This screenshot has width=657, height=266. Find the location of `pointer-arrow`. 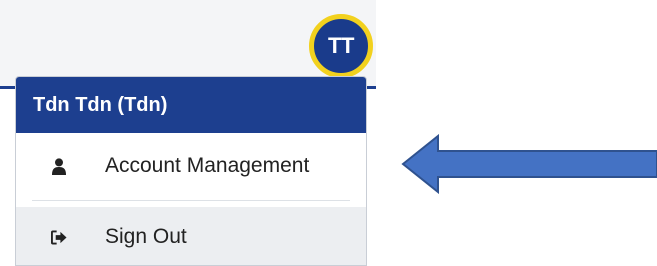

pointer-arrow is located at coordinates (529, 164).